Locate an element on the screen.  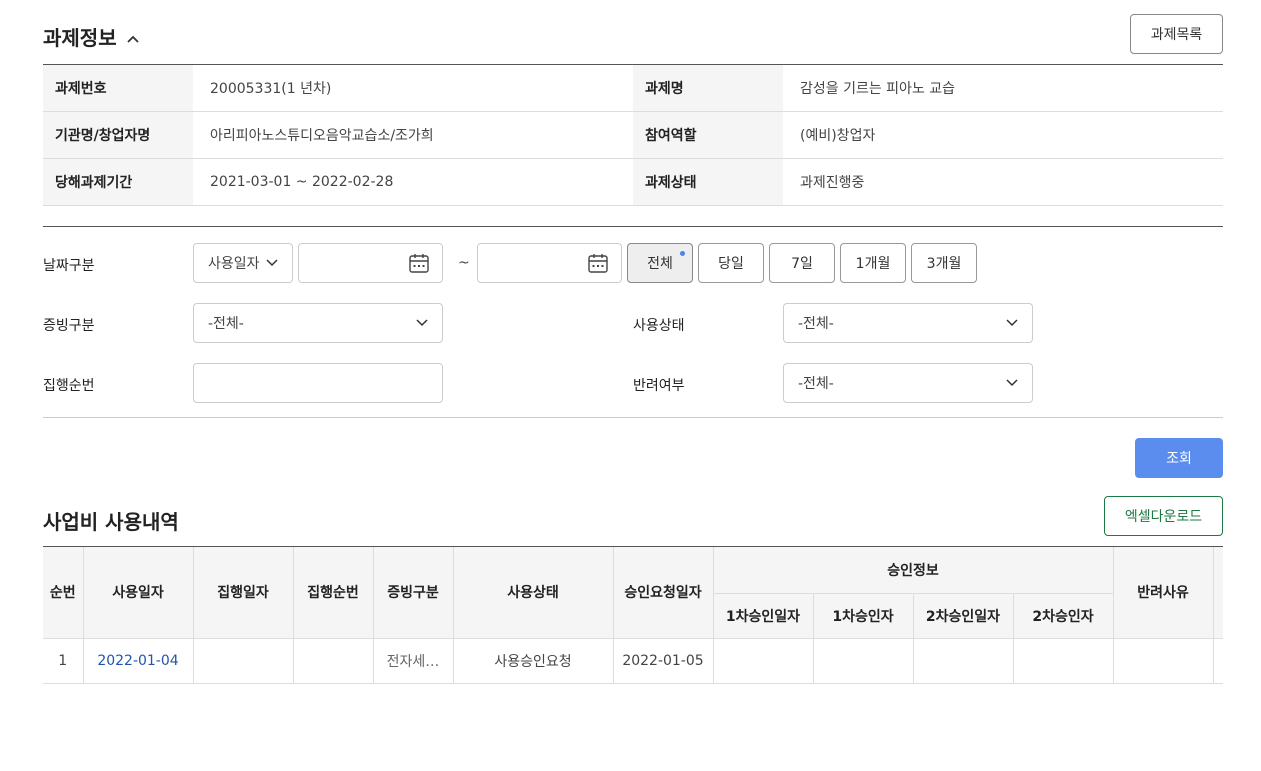
project-list-button: 과제목록 is located at coordinates (1176, 34).